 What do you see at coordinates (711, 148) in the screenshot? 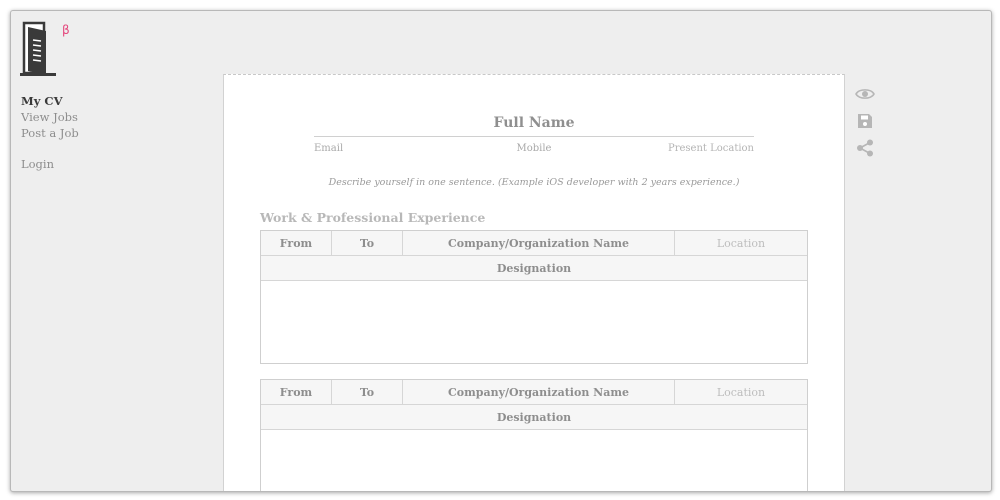
I see `present-location-field: Present Location` at bounding box center [711, 148].